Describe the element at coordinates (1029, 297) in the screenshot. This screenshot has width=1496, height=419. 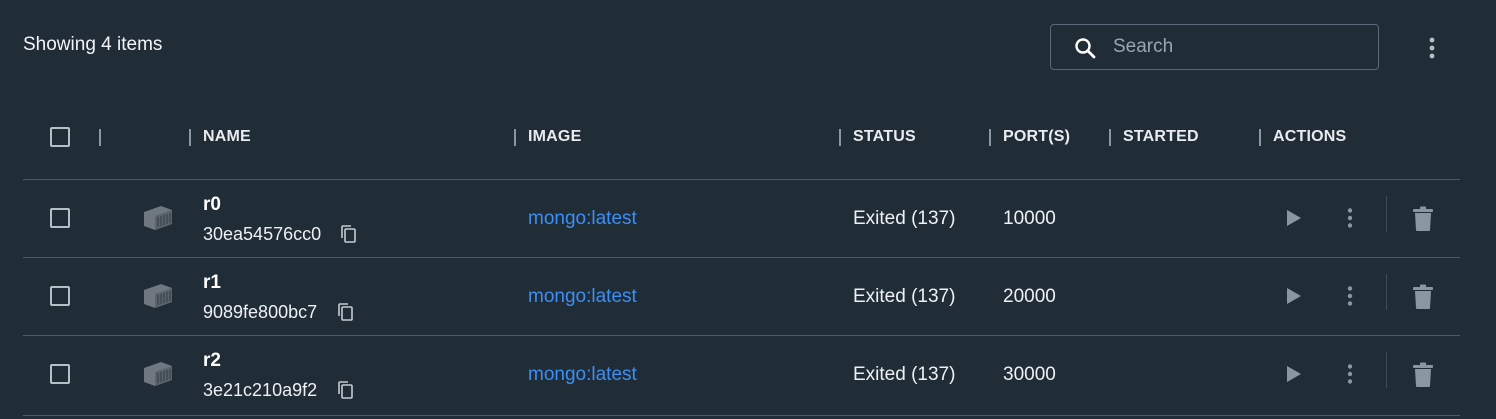
I see `port-text: 20000` at that location.